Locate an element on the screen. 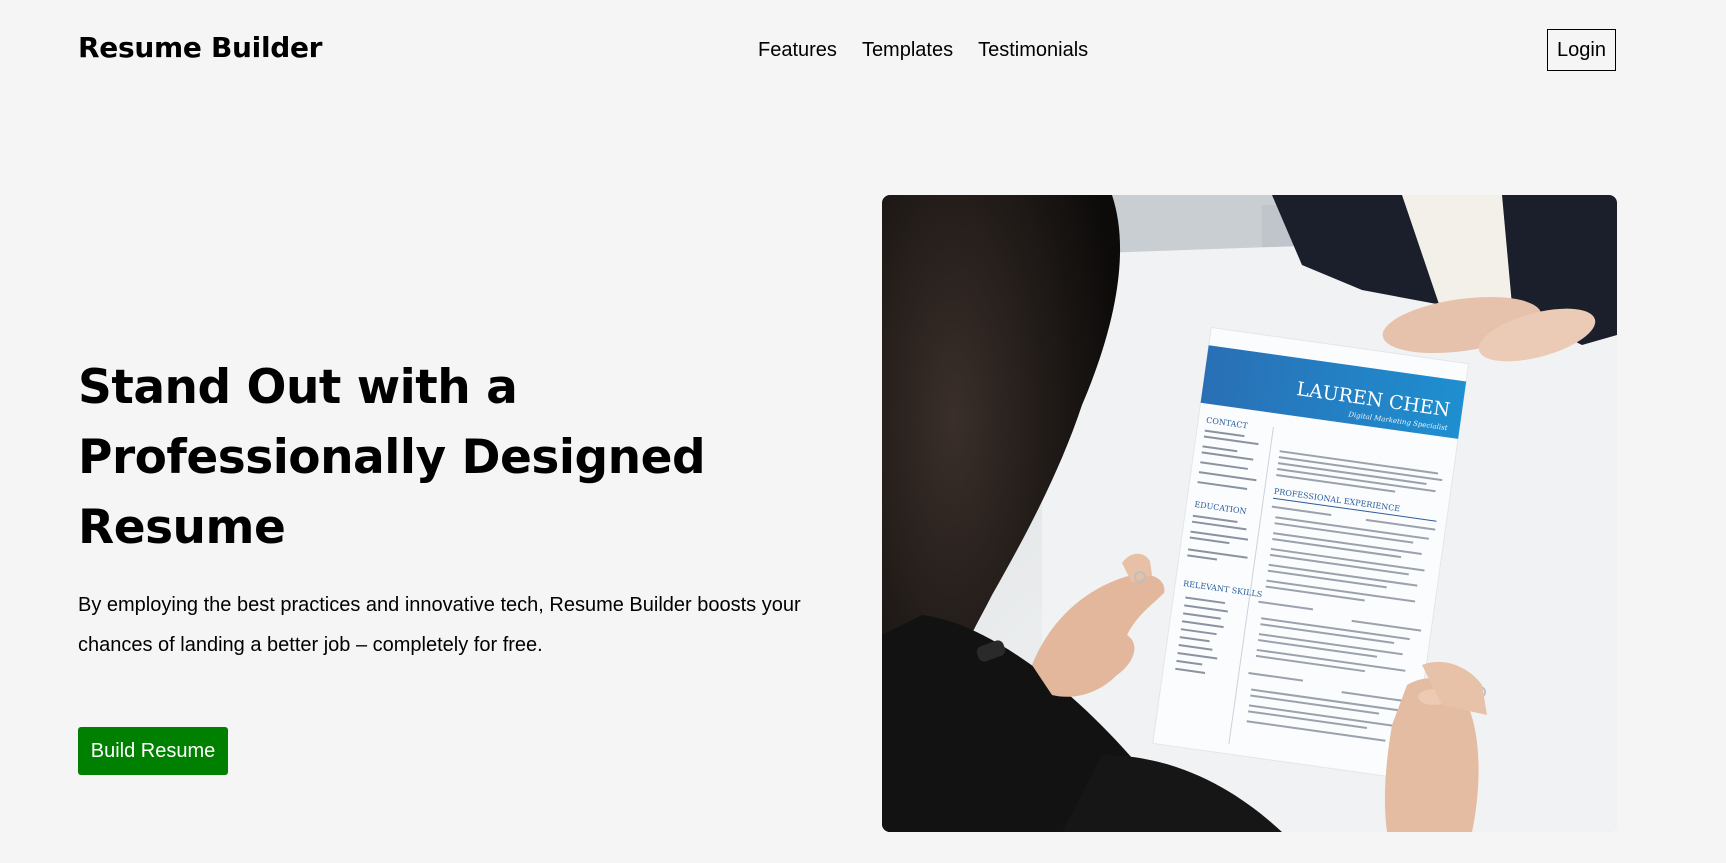 Image resolution: width=1726 pixels, height=863 pixels. login-button: Login is located at coordinates (1581, 50).